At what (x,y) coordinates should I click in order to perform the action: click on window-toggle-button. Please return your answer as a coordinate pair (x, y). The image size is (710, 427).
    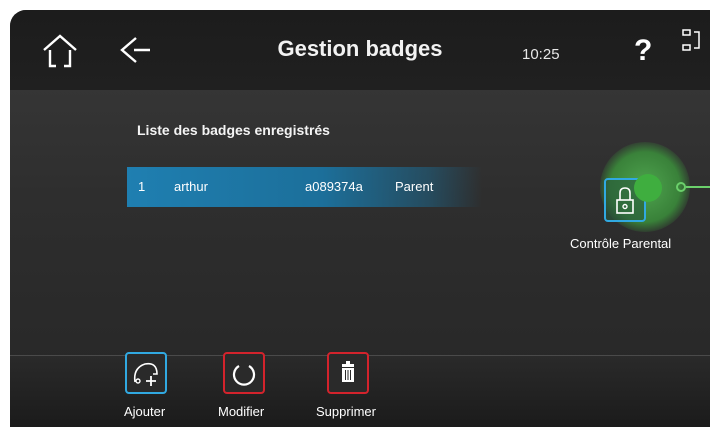
    Looking at the image, I should click on (692, 41).